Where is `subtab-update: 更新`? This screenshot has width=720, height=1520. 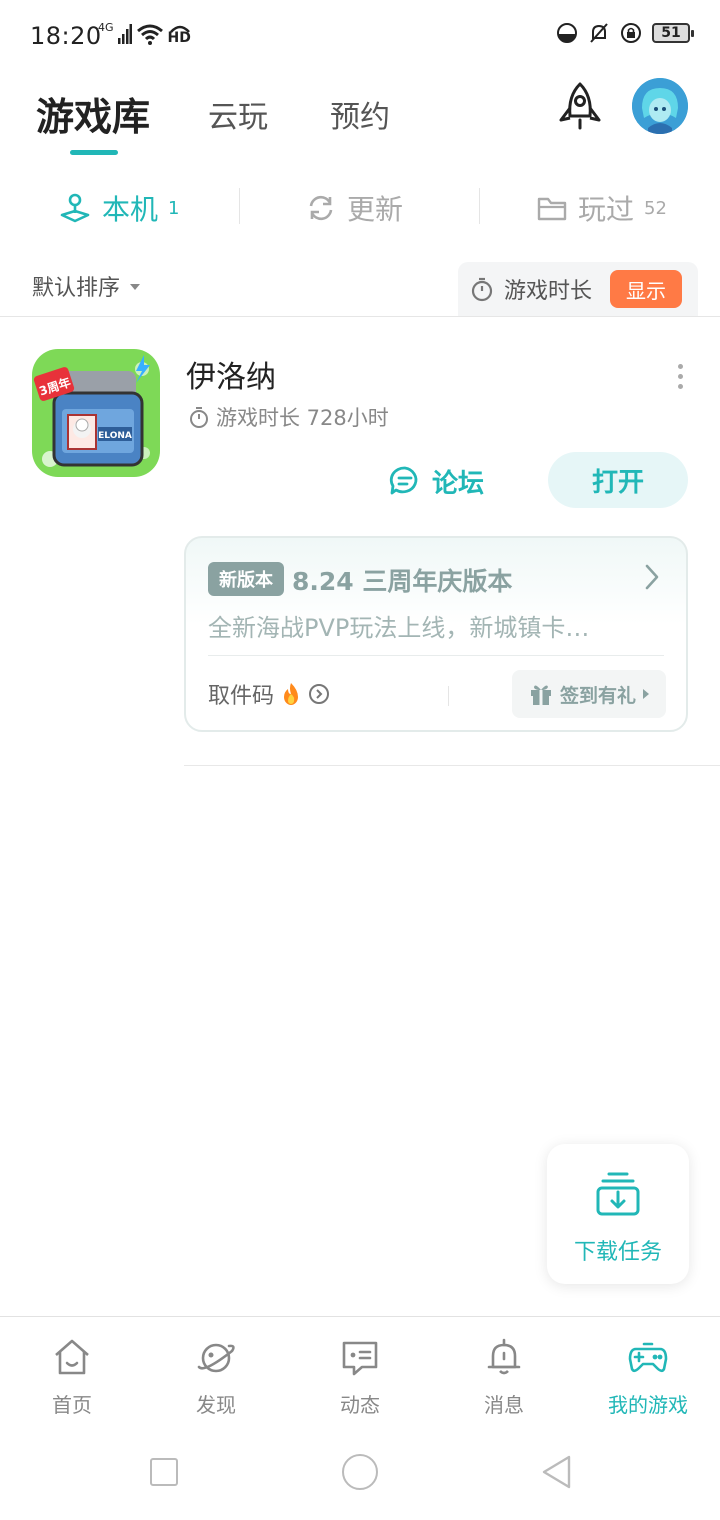
subtab-update: 更新 is located at coordinates (354, 208).